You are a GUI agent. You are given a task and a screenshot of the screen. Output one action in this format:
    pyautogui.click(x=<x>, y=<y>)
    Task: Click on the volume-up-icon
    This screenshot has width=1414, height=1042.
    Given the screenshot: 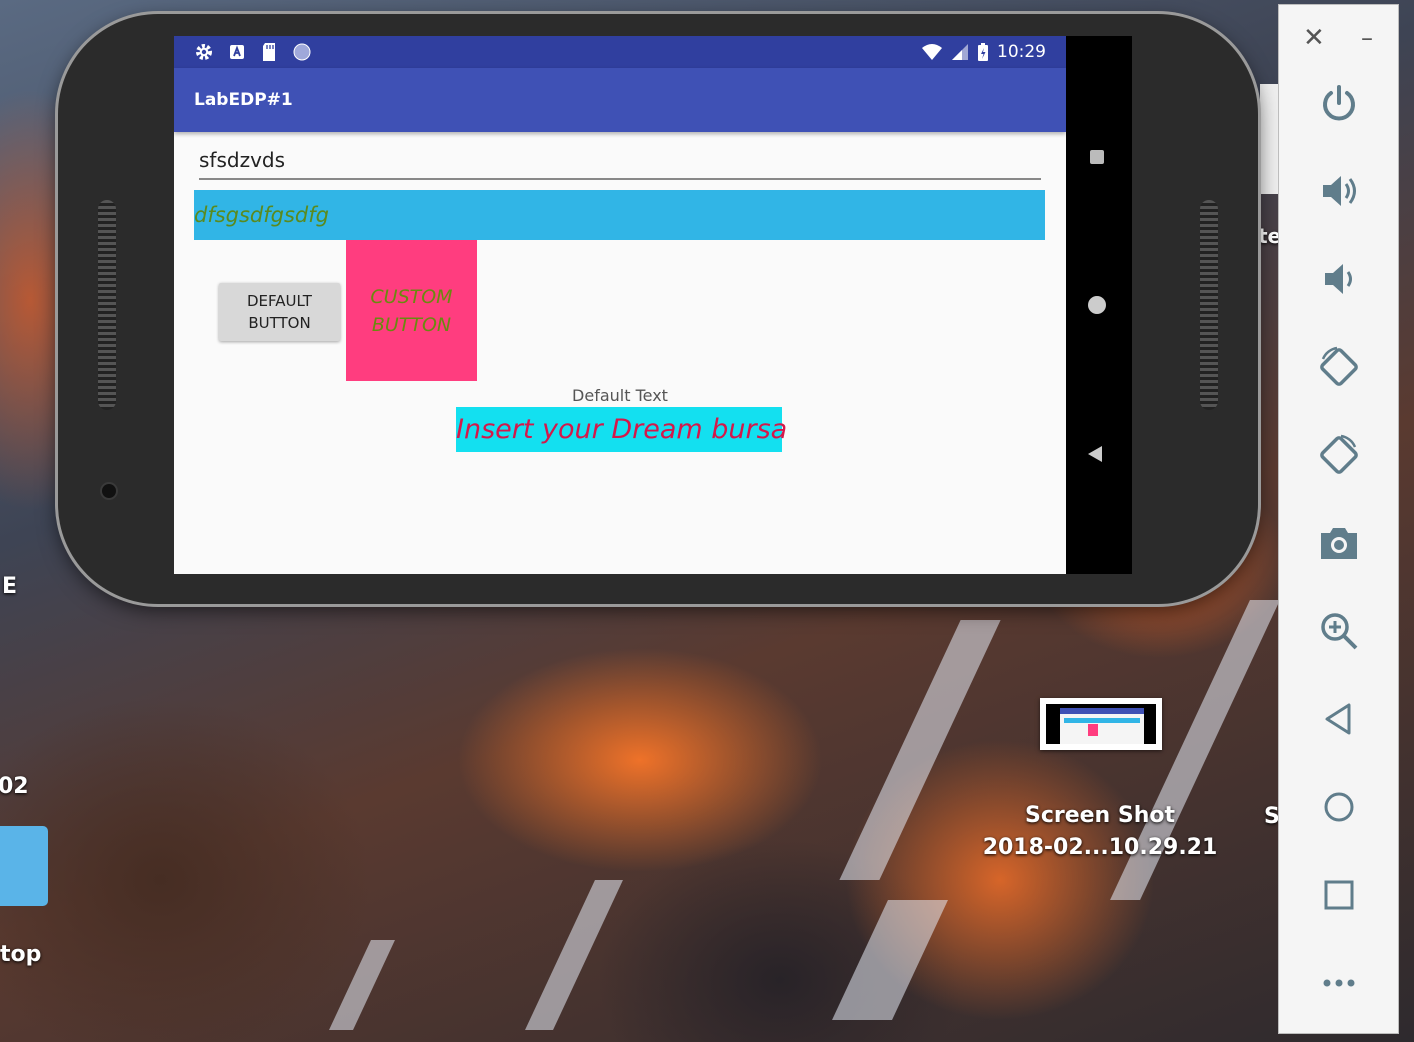 What is the action you would take?
    pyautogui.click(x=1339, y=191)
    